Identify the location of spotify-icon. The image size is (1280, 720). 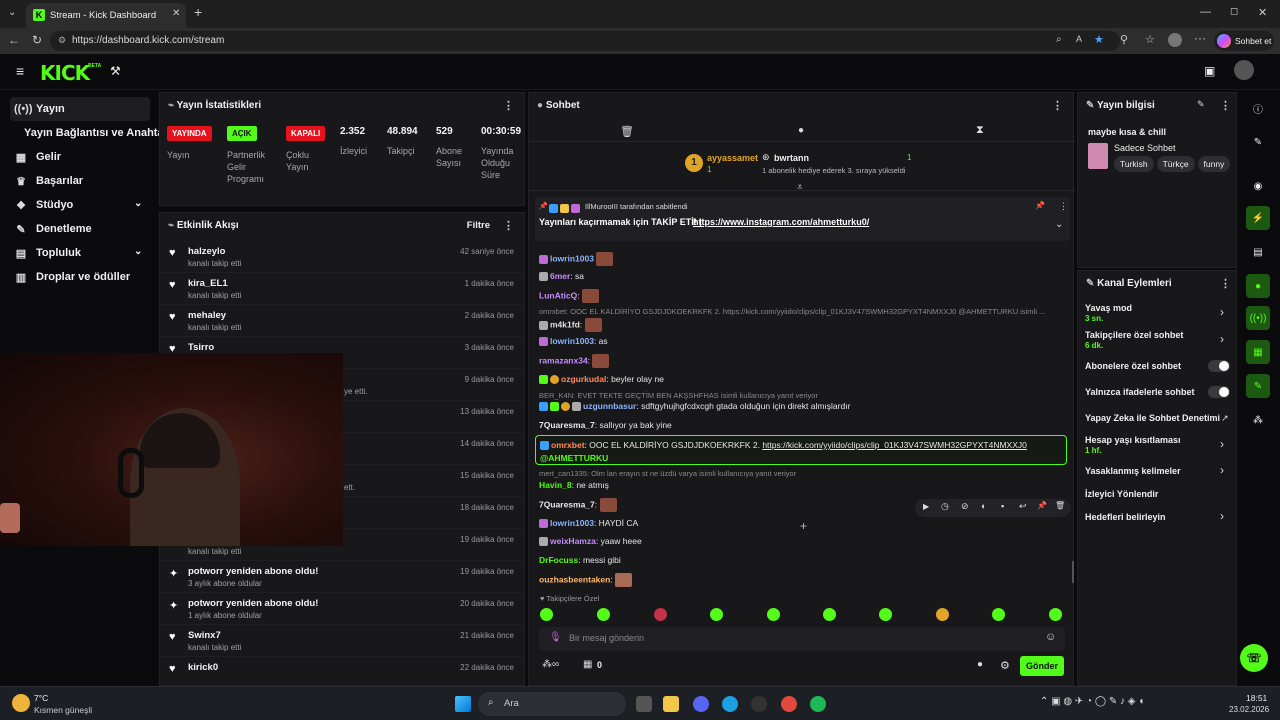
(818, 704).